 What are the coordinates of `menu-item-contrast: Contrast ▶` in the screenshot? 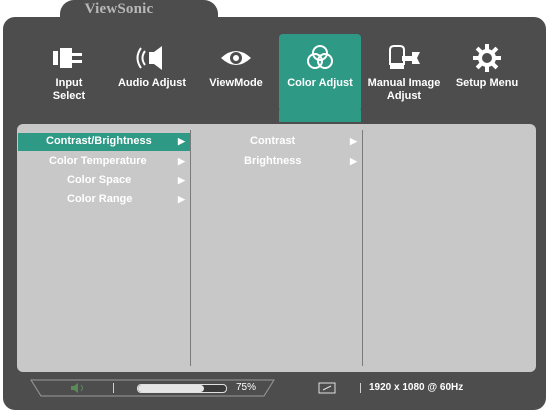 It's located at (277, 142).